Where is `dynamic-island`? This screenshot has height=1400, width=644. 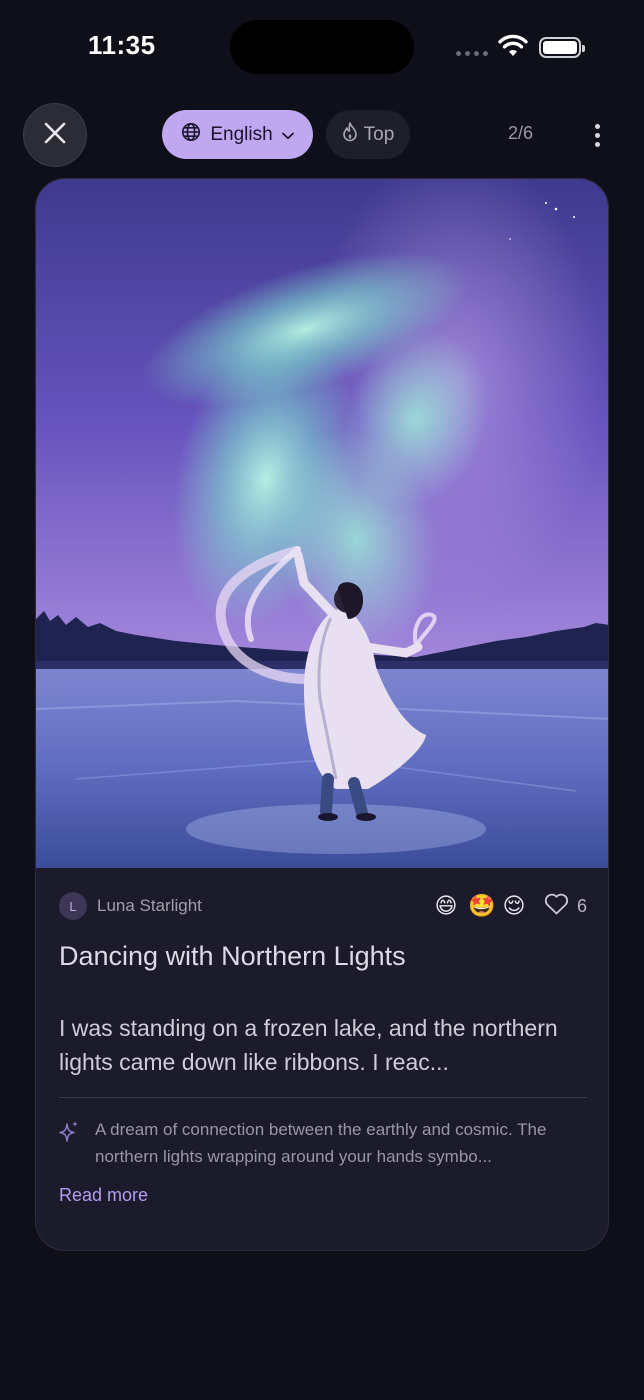
dynamic-island is located at coordinates (322, 47).